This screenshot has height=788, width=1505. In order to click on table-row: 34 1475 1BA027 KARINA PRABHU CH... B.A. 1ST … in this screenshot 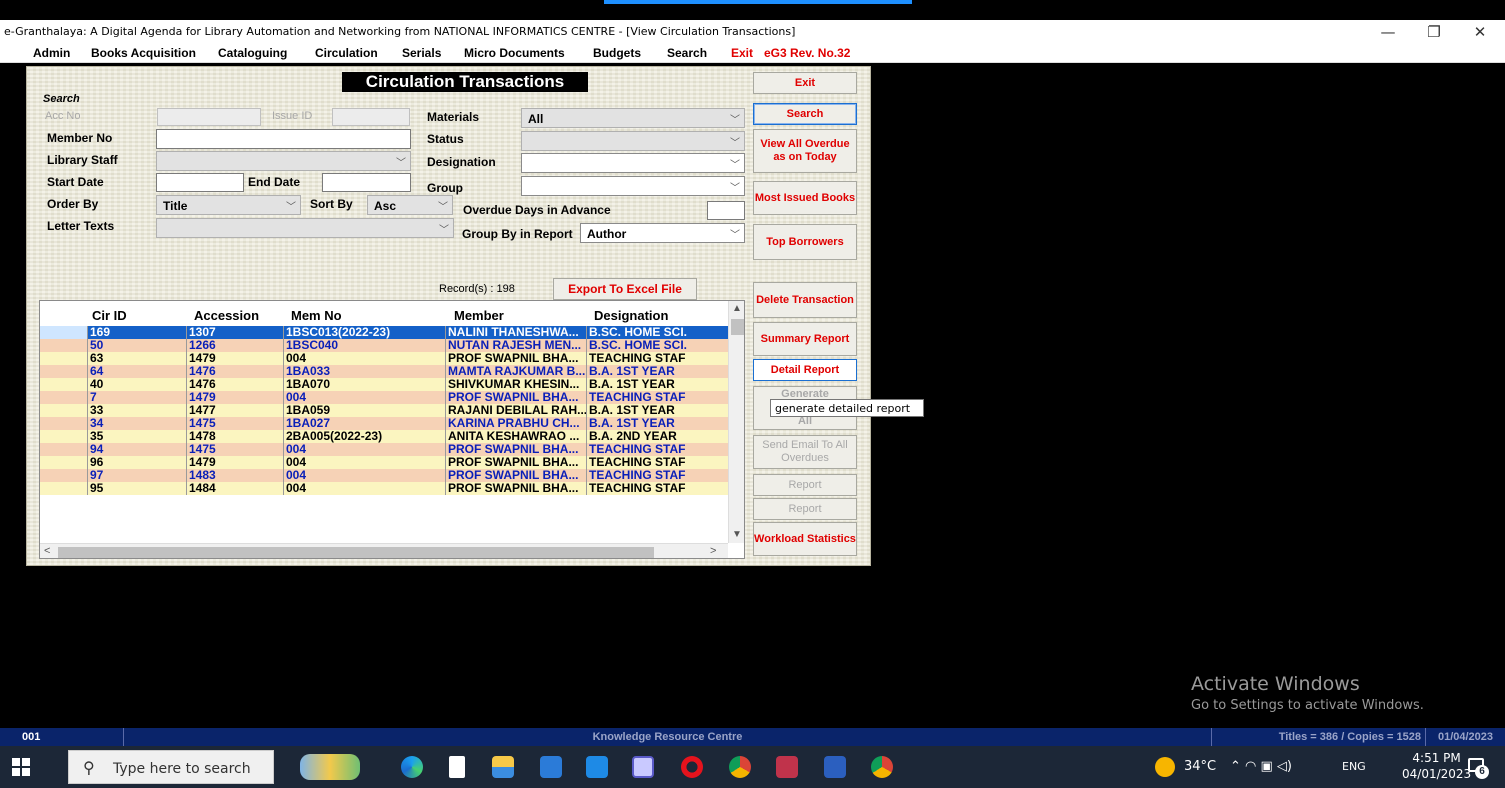, I will do `click(384, 423)`.